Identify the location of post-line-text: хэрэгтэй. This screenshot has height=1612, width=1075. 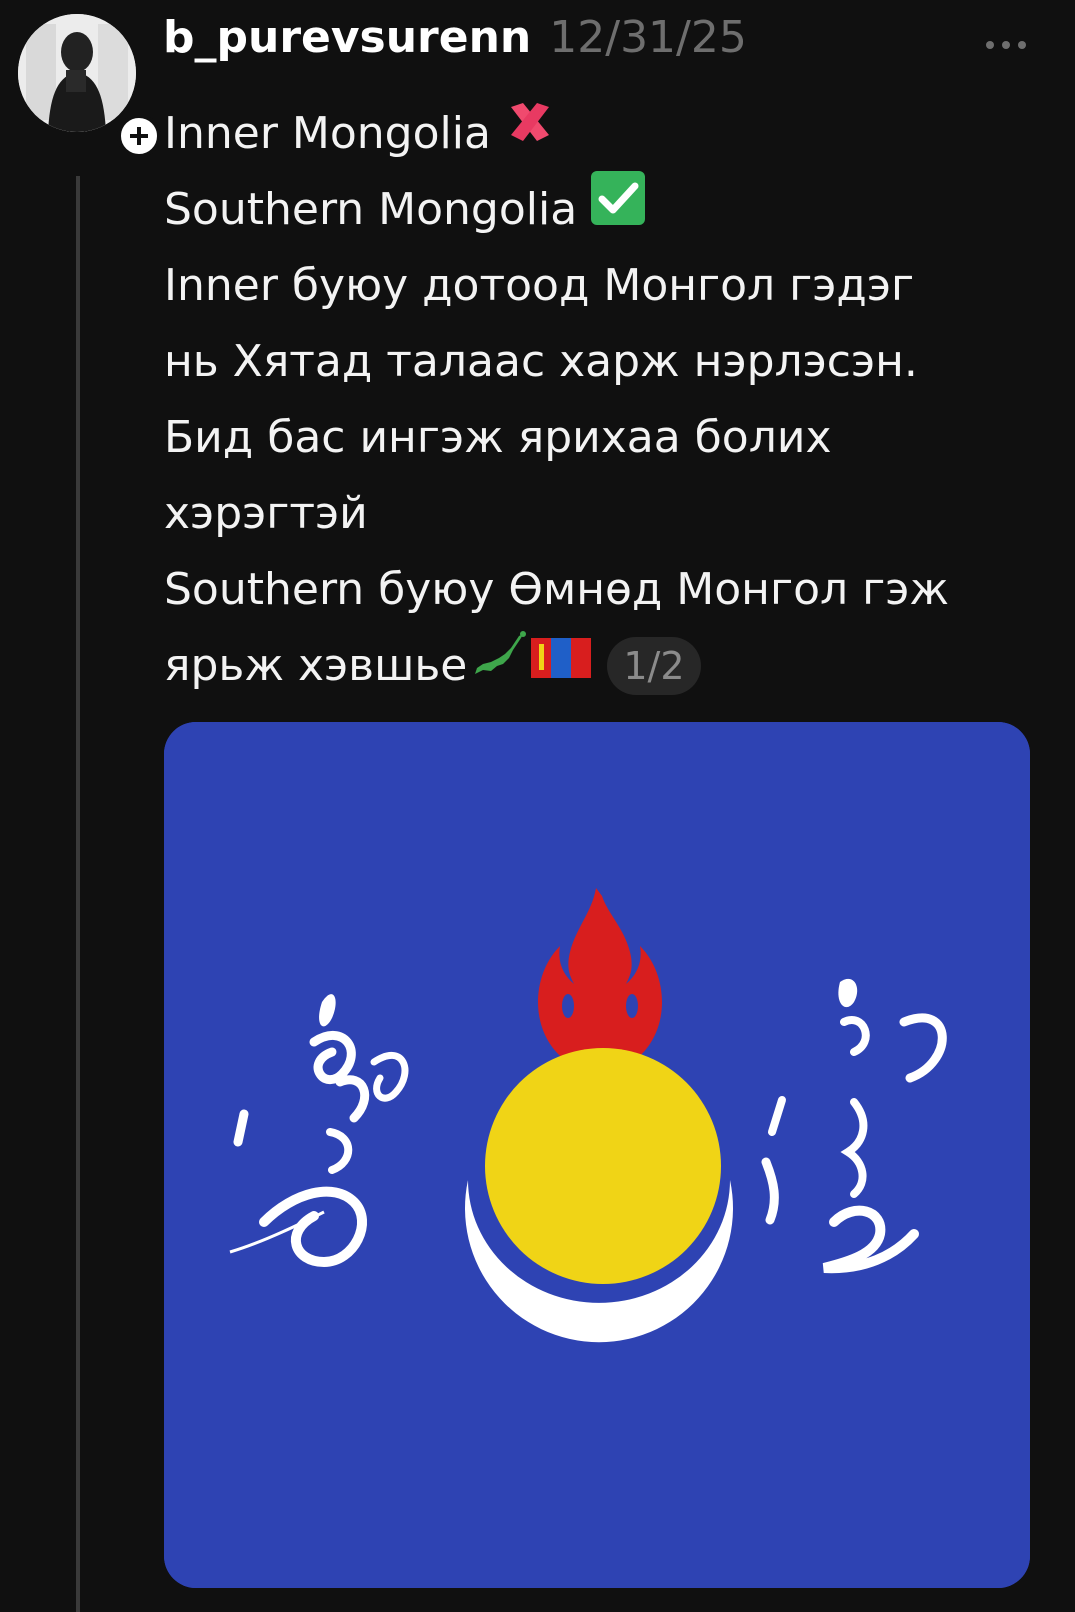
(266, 513).